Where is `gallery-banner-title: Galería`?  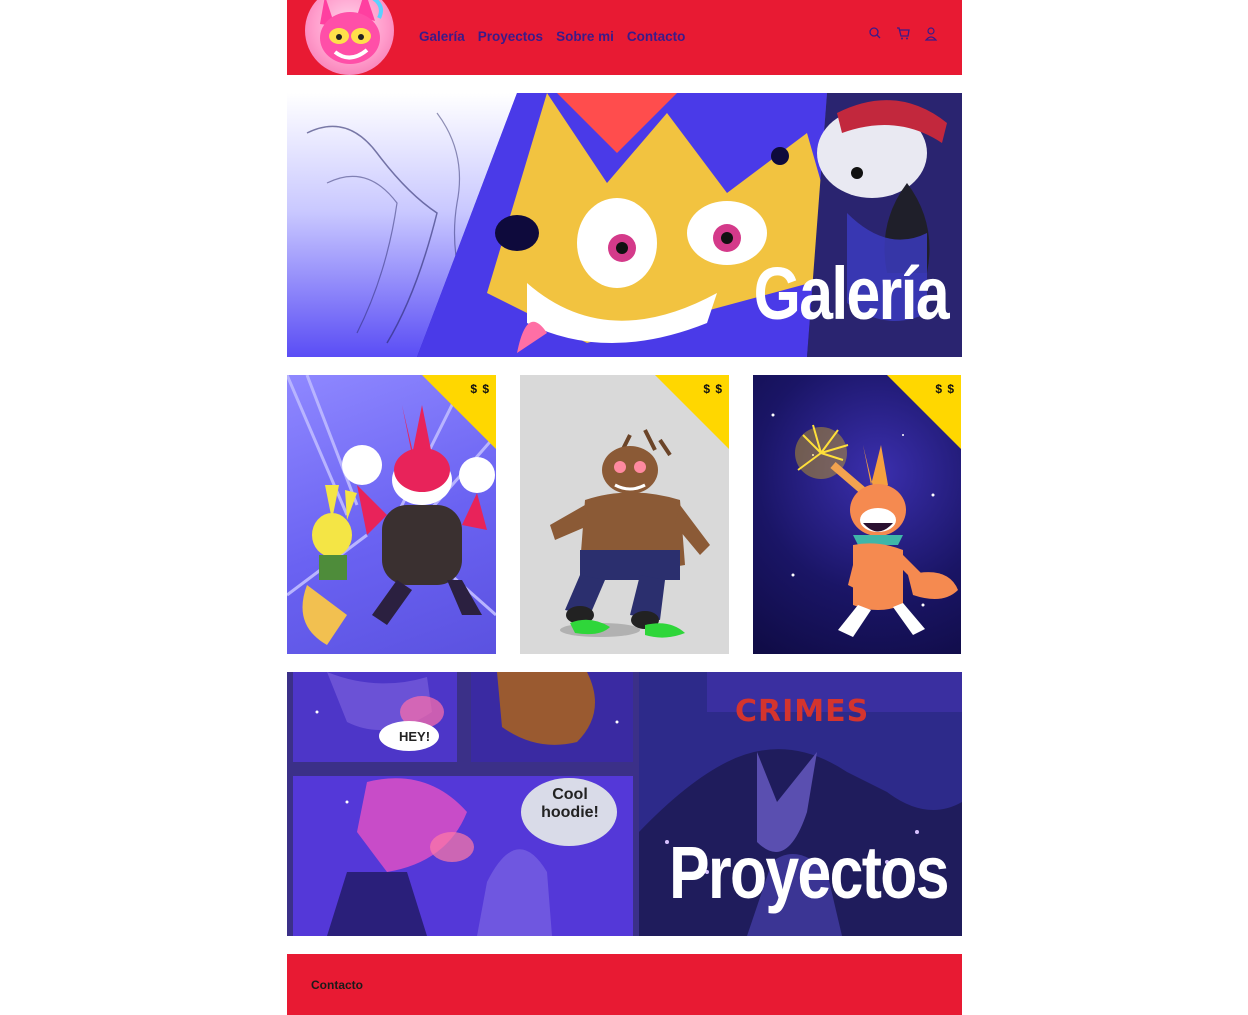 gallery-banner-title: Galería is located at coordinates (851, 293).